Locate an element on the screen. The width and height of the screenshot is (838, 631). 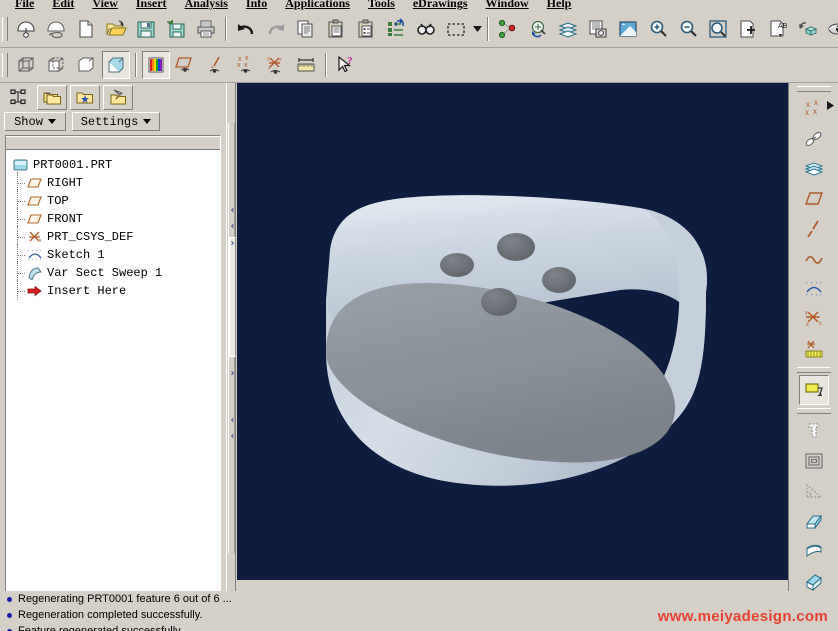
menu-item-insert: Insert is located at coordinates (151, 4).